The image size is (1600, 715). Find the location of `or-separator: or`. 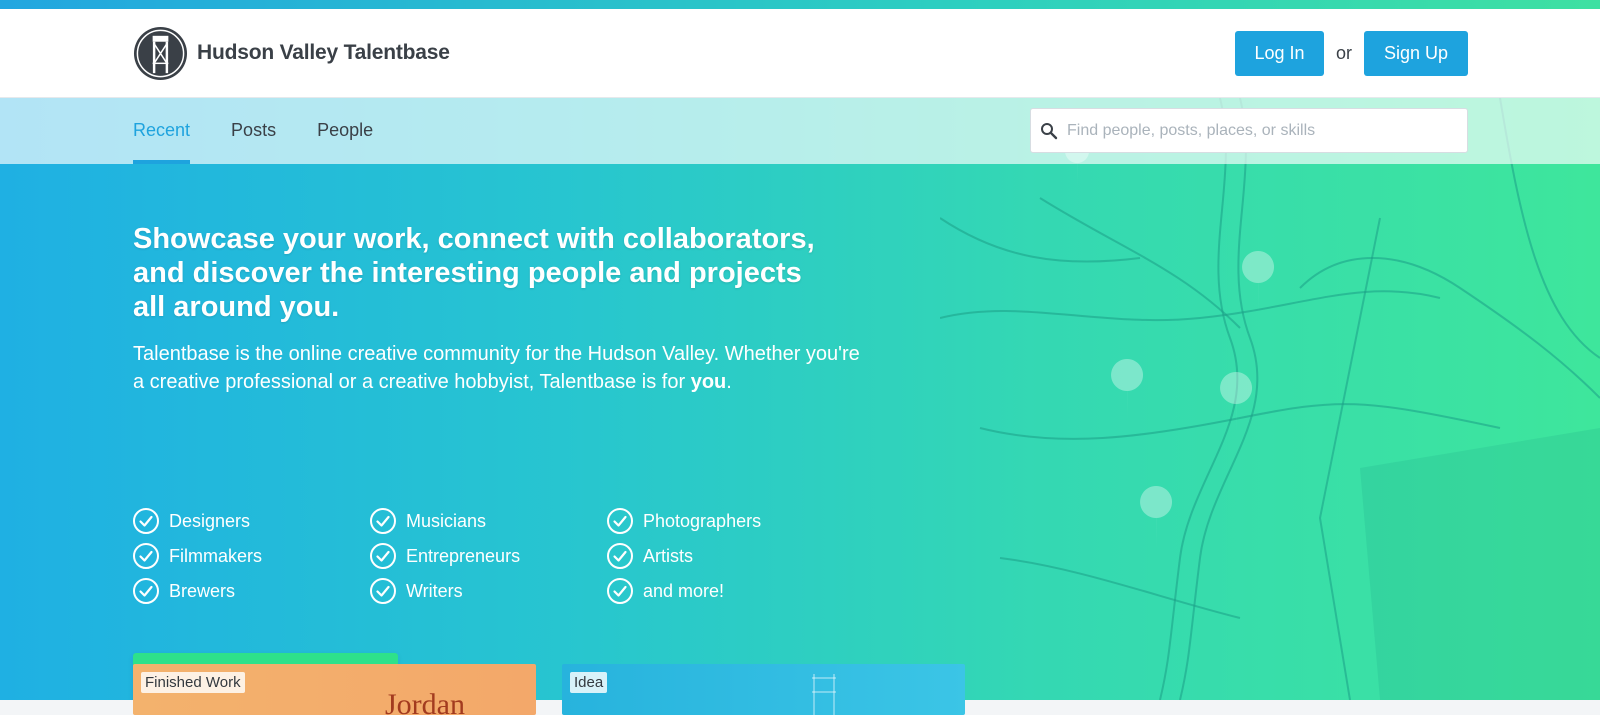

or-separator: or is located at coordinates (1343, 53).